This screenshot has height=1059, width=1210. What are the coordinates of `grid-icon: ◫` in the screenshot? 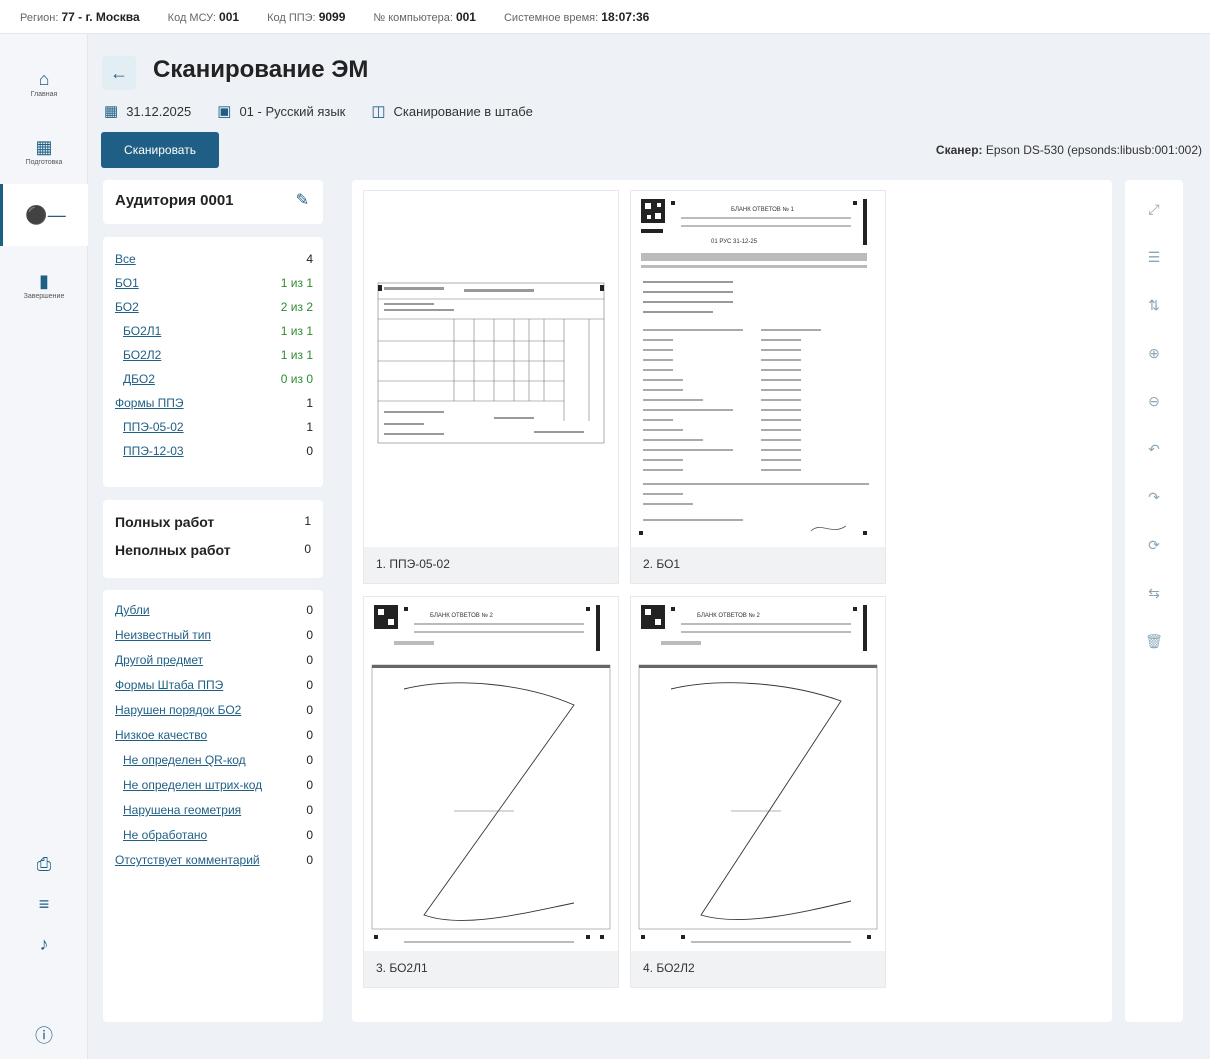 It's located at (378, 111).